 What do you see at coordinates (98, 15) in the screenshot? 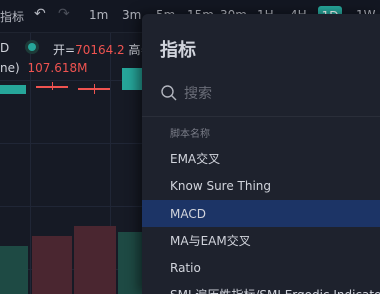
I see `interval-1m: 1m` at bounding box center [98, 15].